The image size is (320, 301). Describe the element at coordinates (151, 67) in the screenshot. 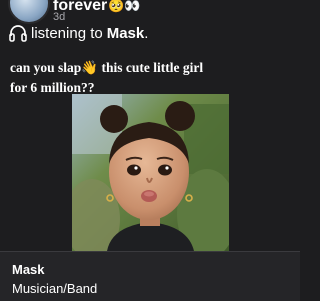

I see `post-text-part2: this cute little girl` at that location.